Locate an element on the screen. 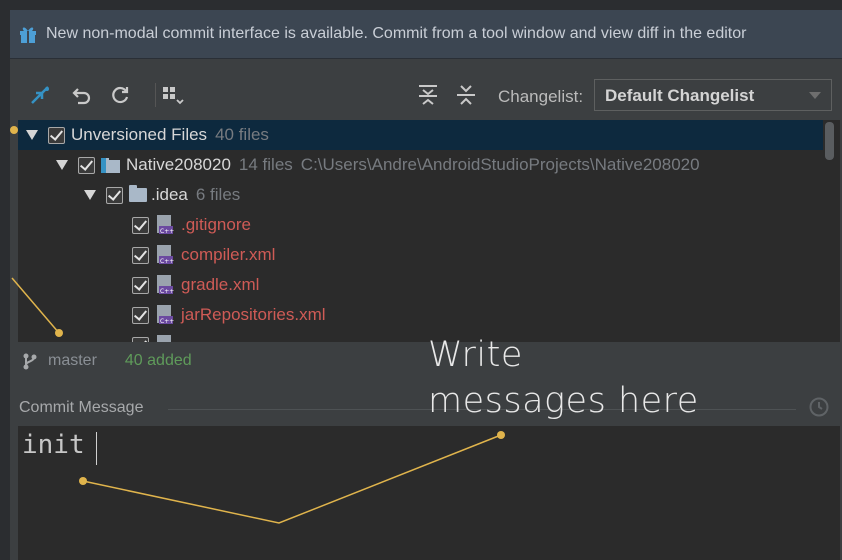 This screenshot has width=842, height=560. folder-icon is located at coordinates (138, 193).